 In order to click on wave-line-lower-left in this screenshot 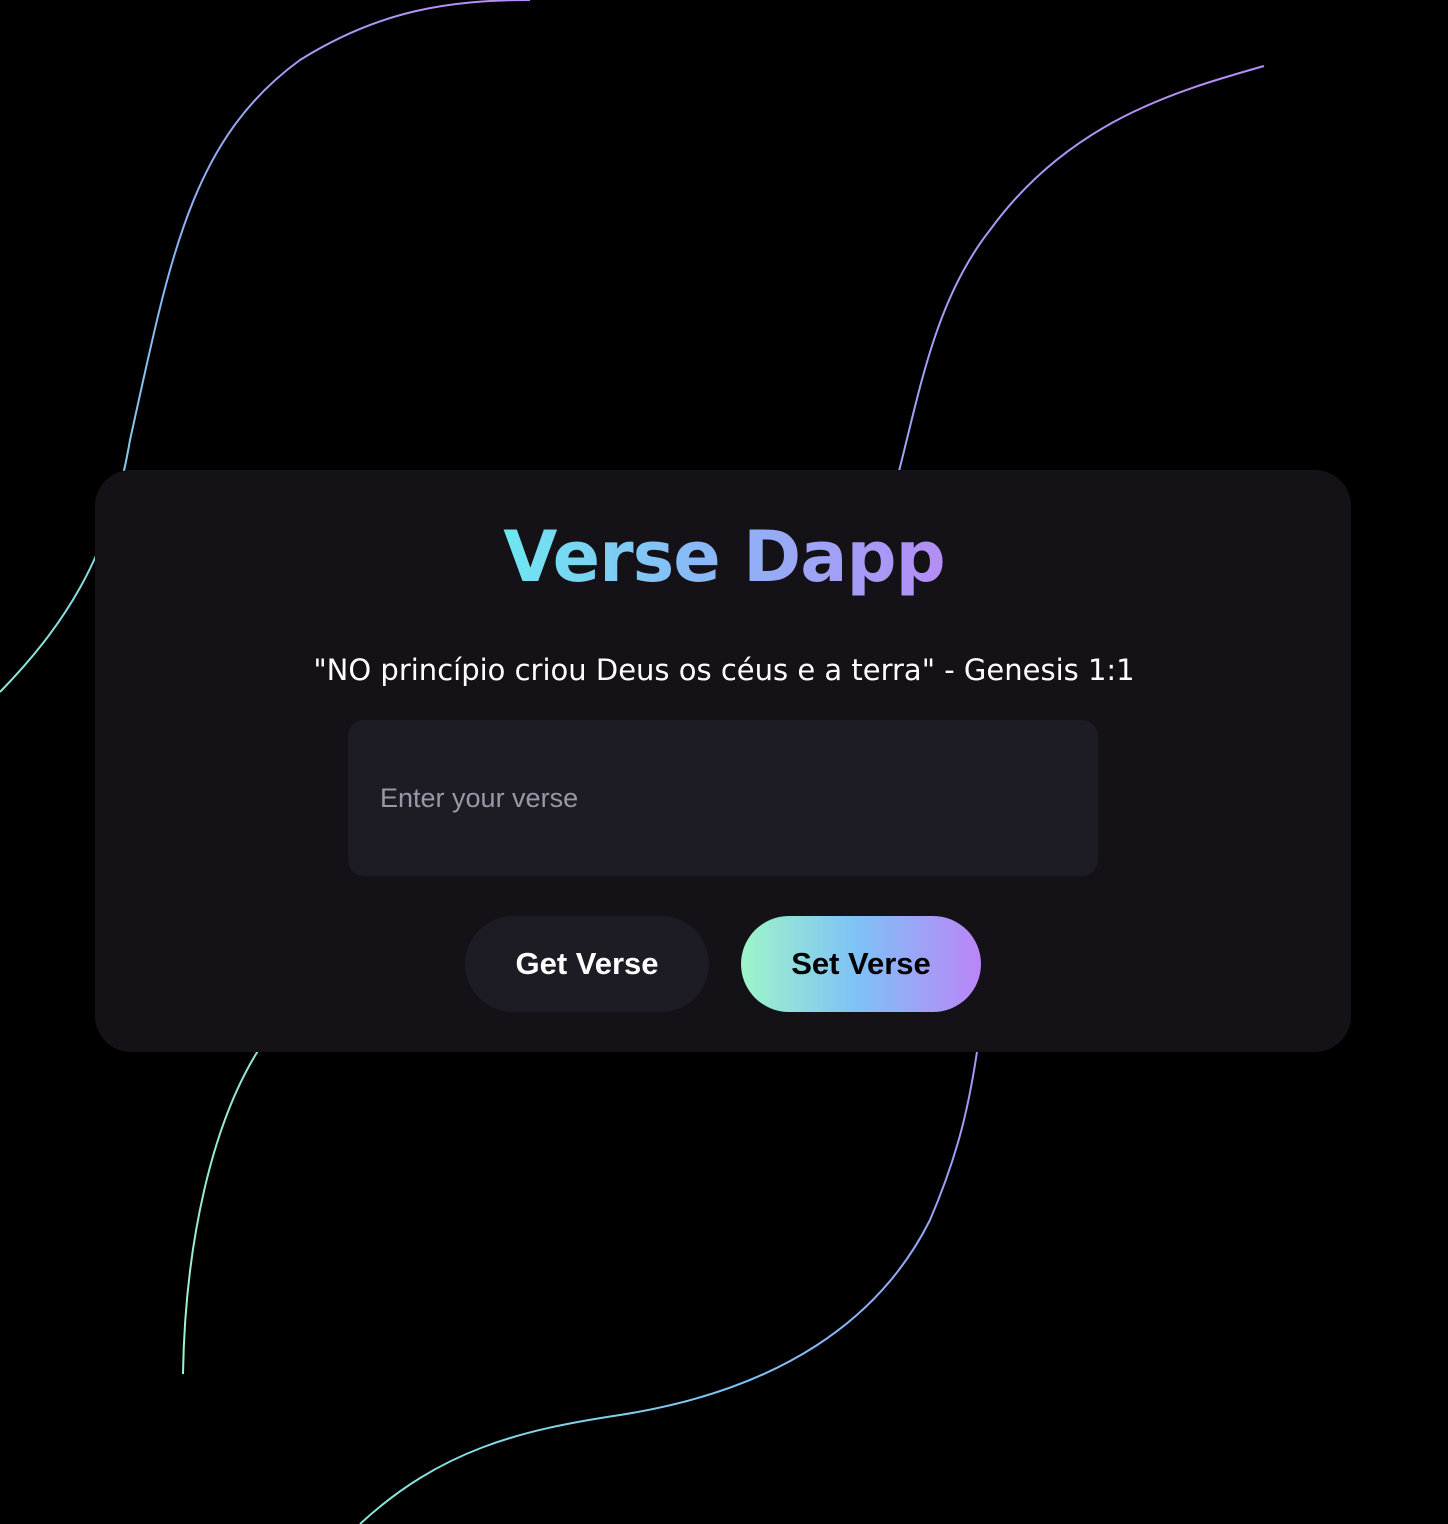, I will do `click(224, 1207)`.